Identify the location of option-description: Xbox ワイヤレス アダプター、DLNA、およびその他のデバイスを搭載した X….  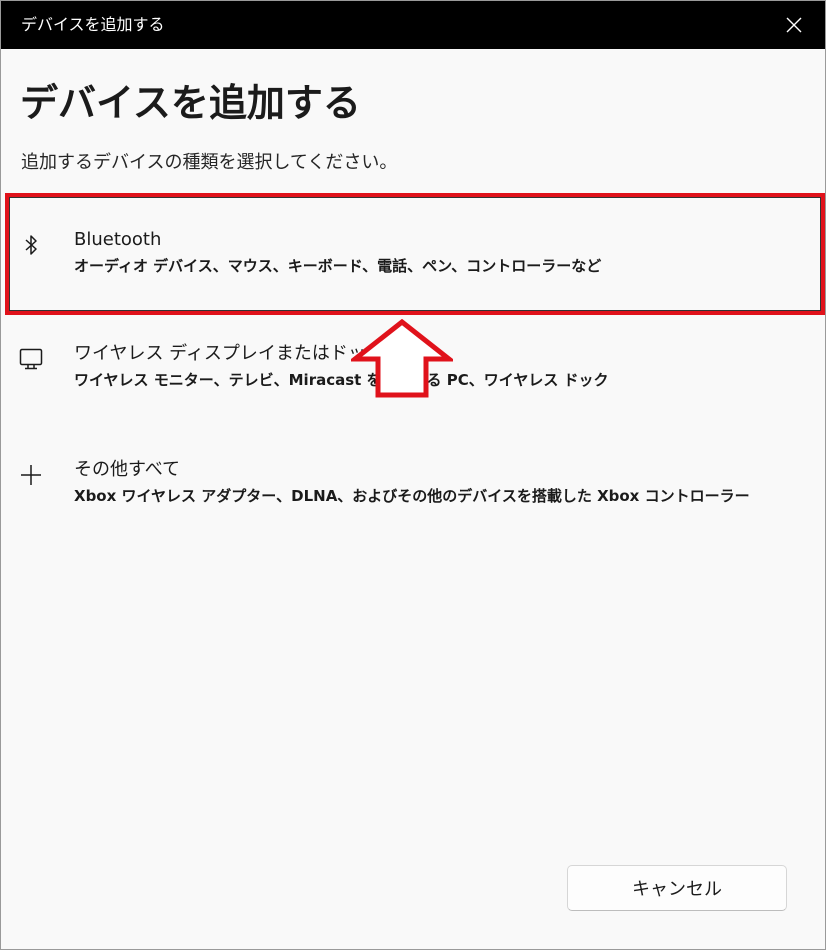
(412, 496).